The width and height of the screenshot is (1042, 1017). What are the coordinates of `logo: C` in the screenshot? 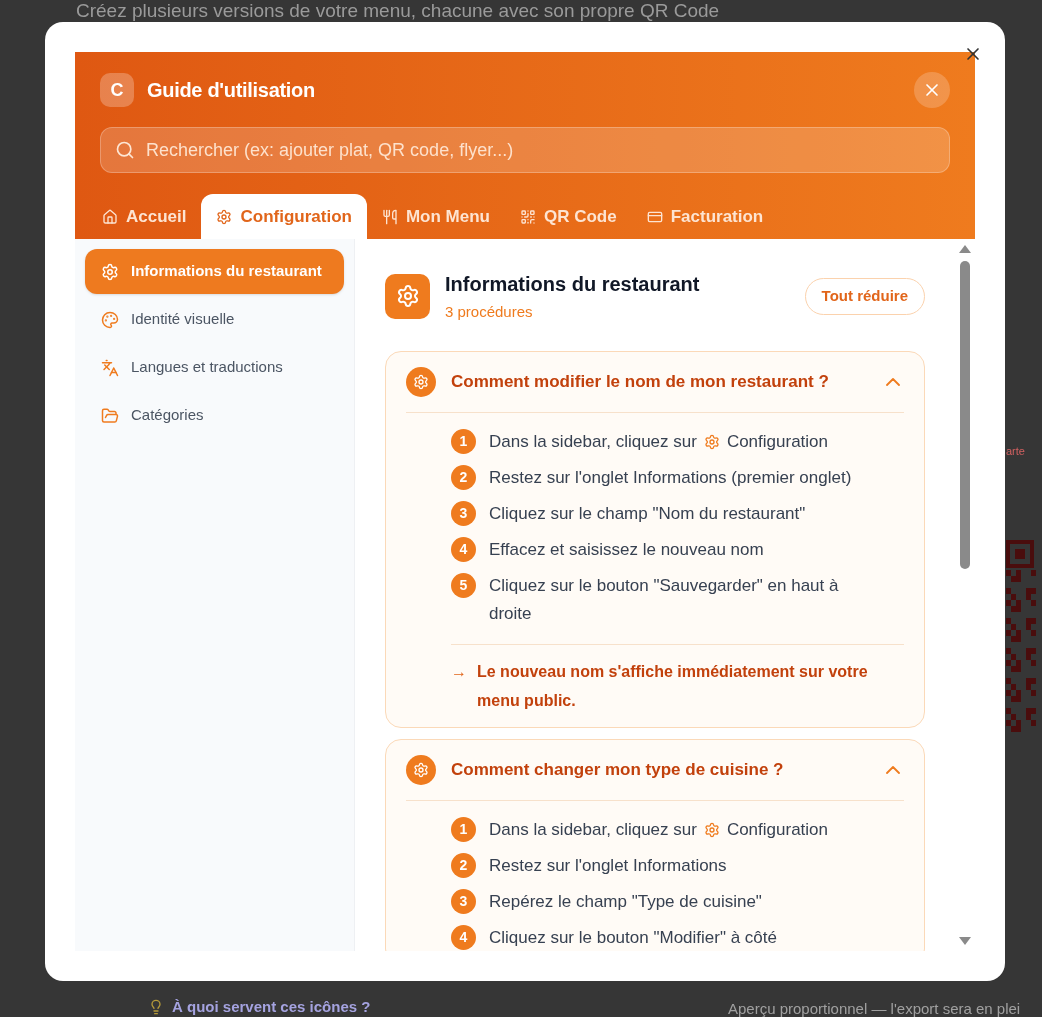 It's located at (117, 90).